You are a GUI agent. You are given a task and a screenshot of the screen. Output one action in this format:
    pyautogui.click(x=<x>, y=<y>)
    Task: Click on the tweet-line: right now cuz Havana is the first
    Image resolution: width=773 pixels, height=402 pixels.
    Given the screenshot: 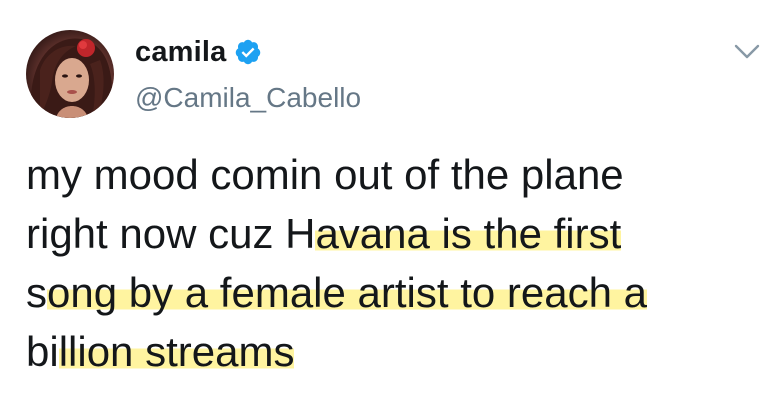 What is the action you would take?
    pyautogui.click(x=393, y=233)
    